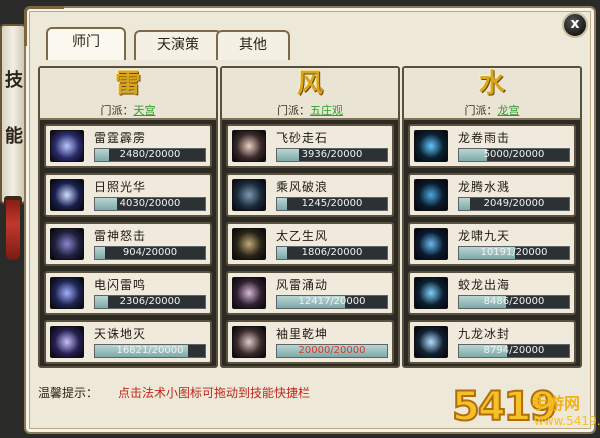 This screenshot has width=600, height=438. I want to click on flying-sand-icon, so click(249, 146).